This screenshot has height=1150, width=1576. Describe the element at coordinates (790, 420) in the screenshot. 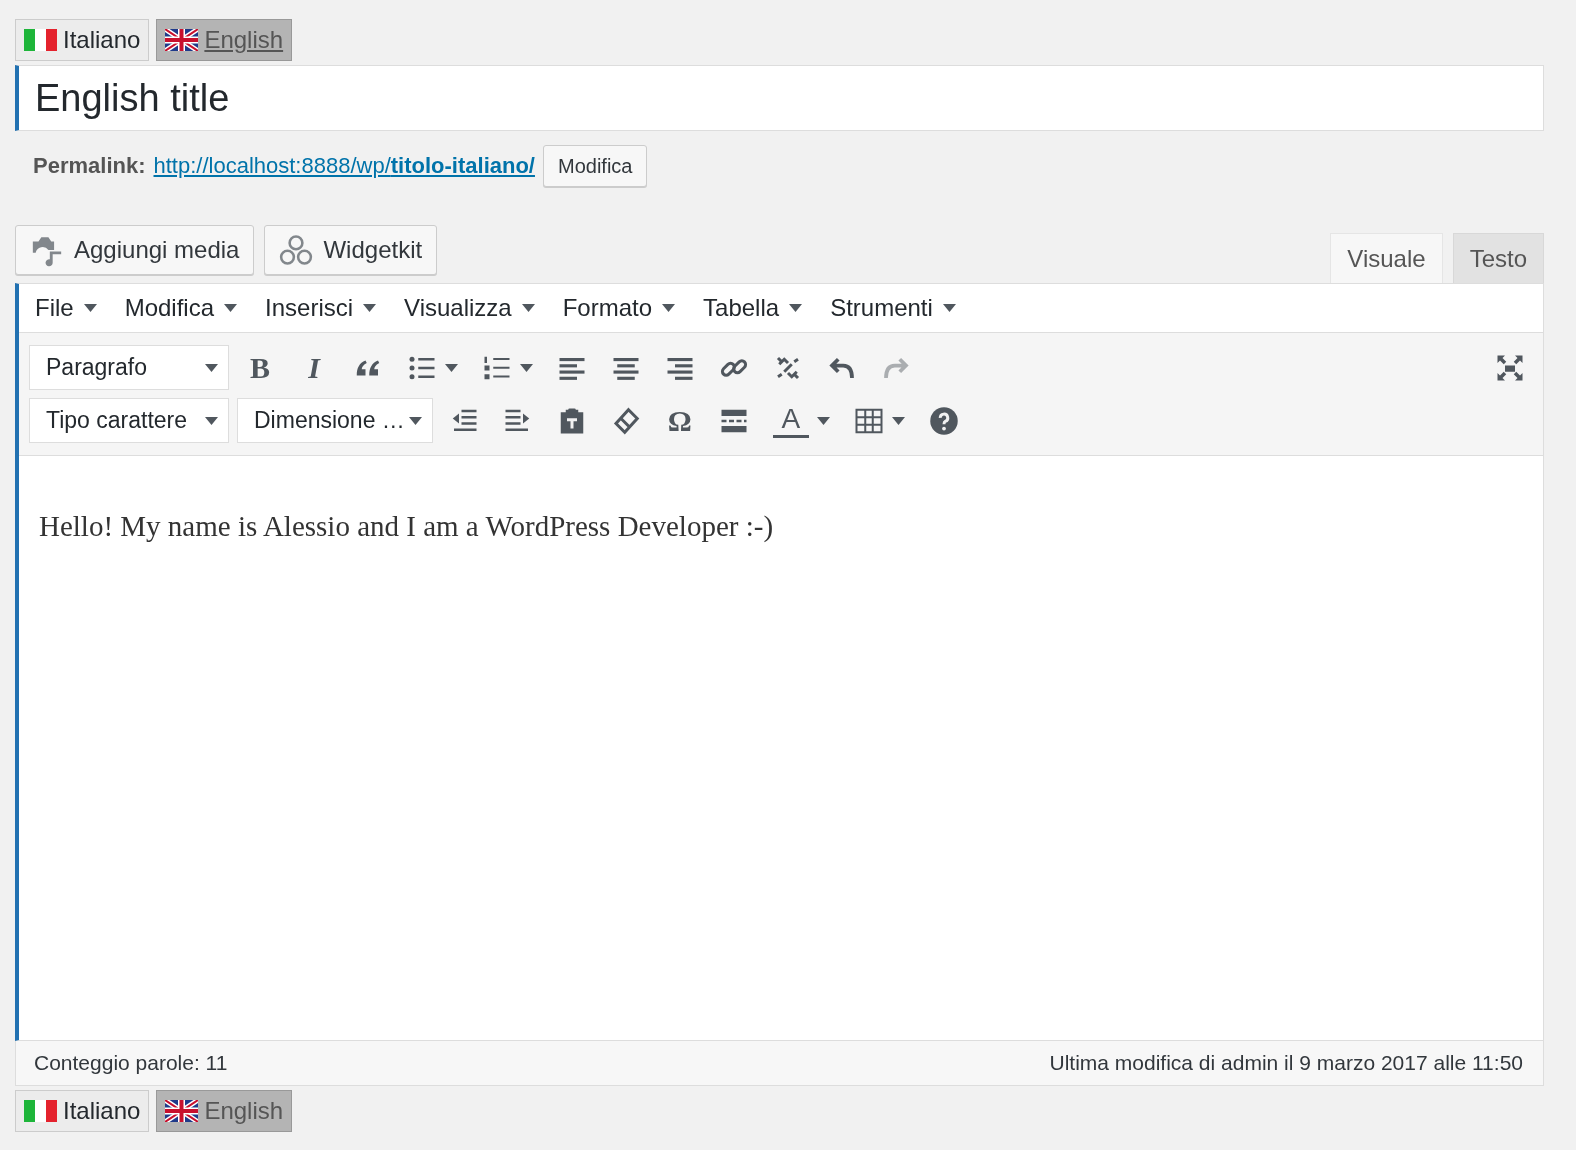

I see `forecolor-glyph: A` at that location.